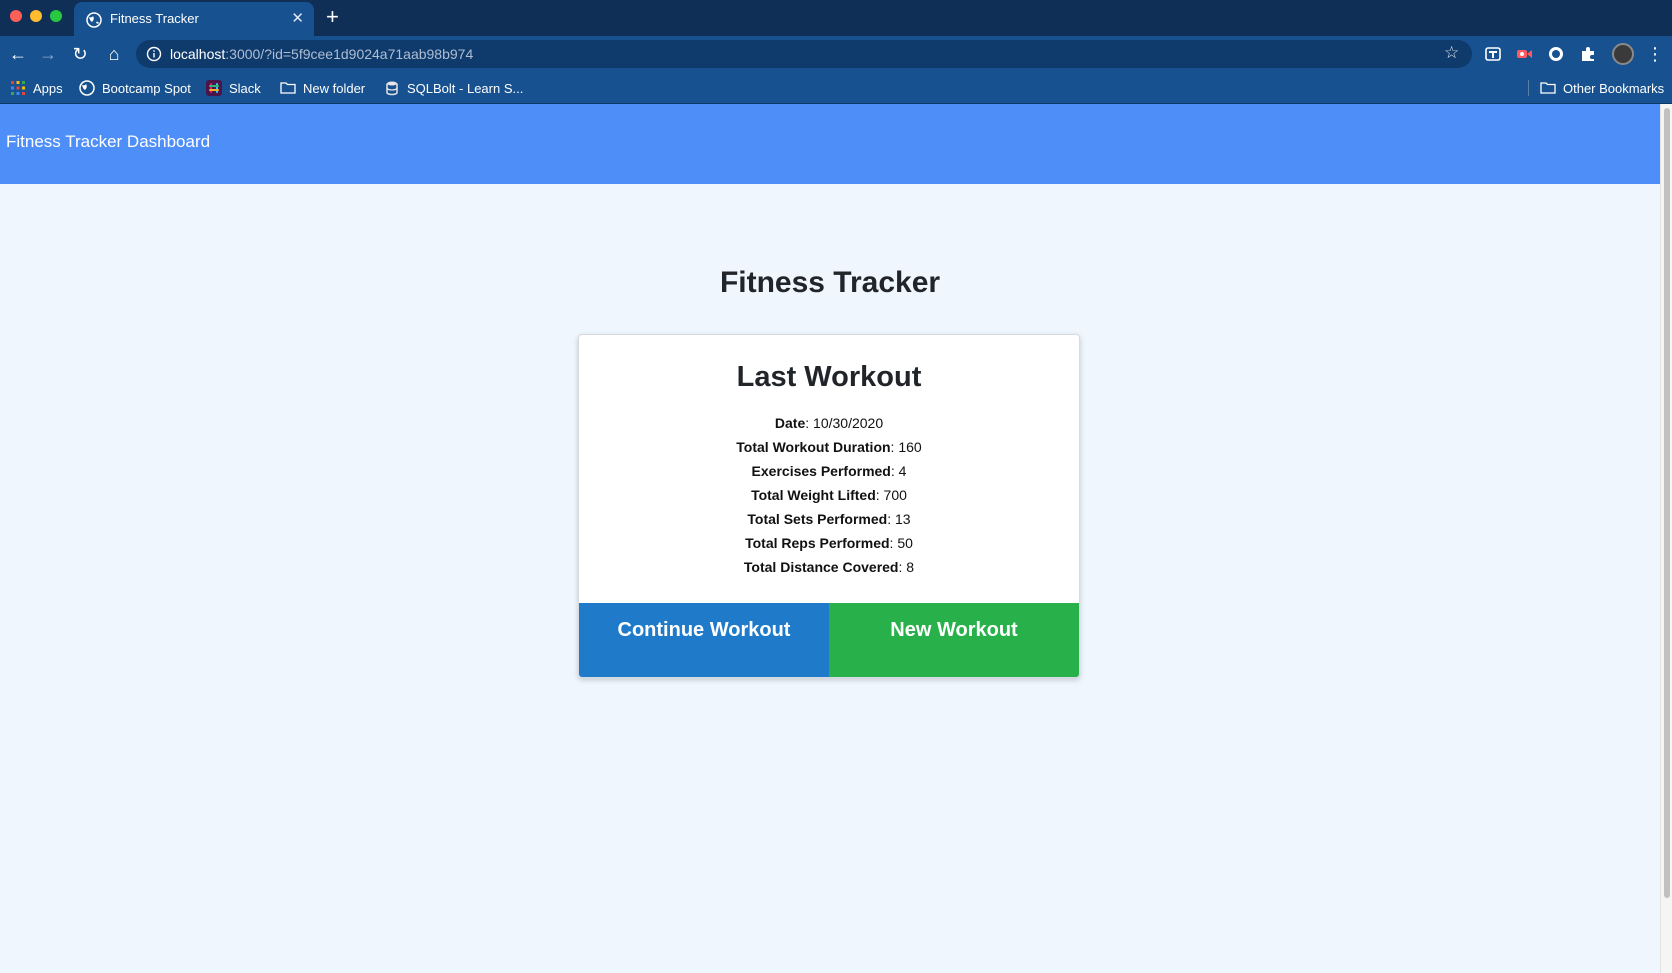  What do you see at coordinates (910, 567) in the screenshot?
I see `stat-value: 8` at bounding box center [910, 567].